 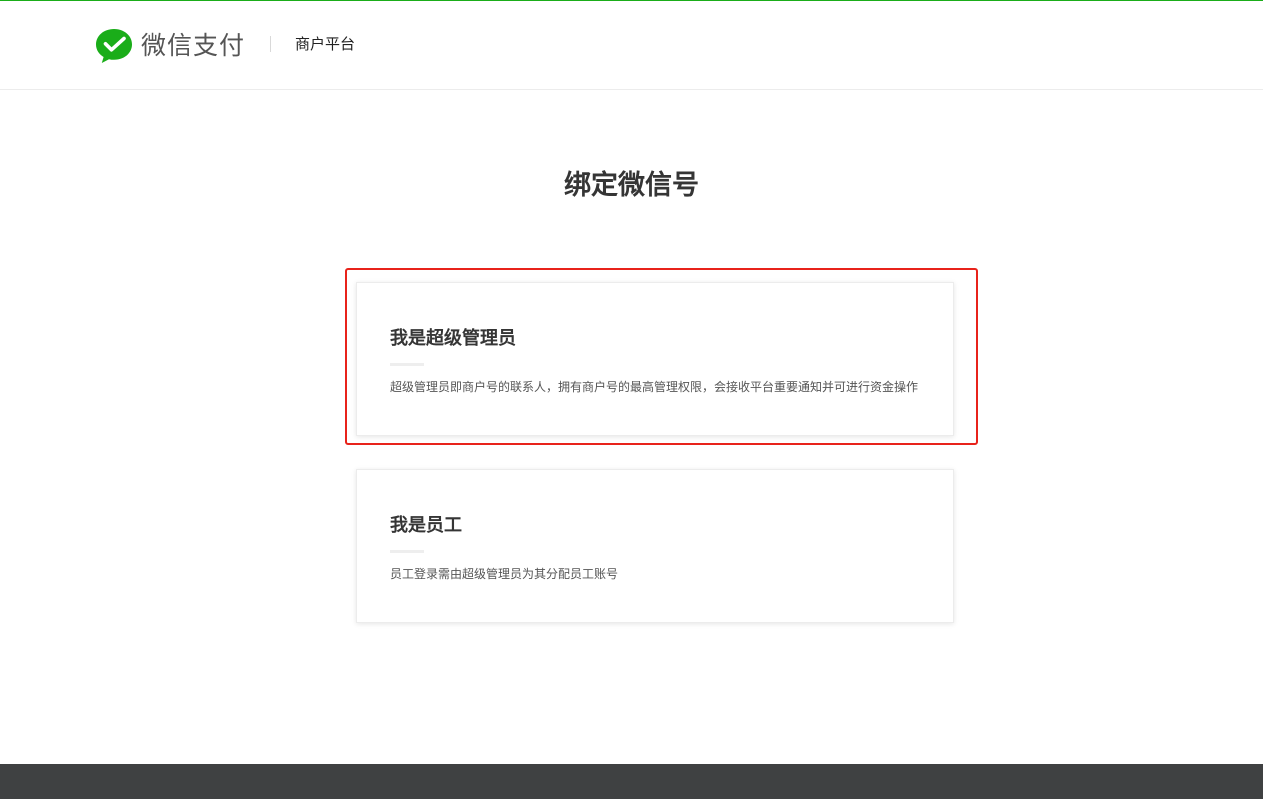 What do you see at coordinates (426, 525) in the screenshot?
I see `card-title: 我是员工` at bounding box center [426, 525].